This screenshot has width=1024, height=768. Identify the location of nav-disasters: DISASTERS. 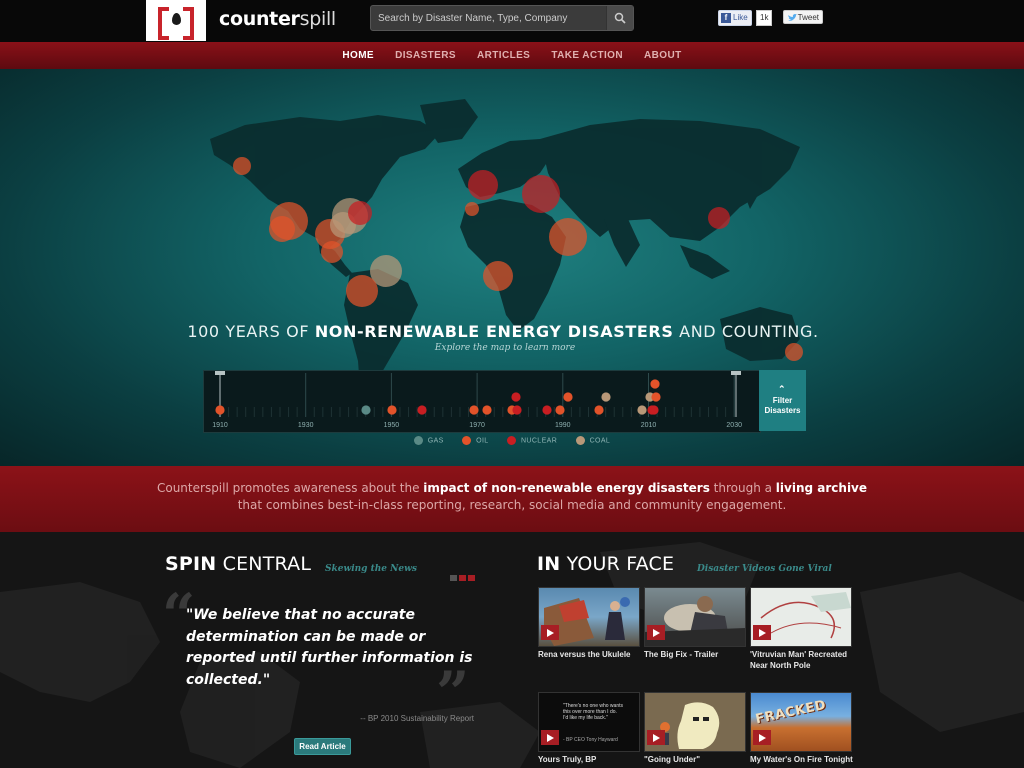
(425, 55).